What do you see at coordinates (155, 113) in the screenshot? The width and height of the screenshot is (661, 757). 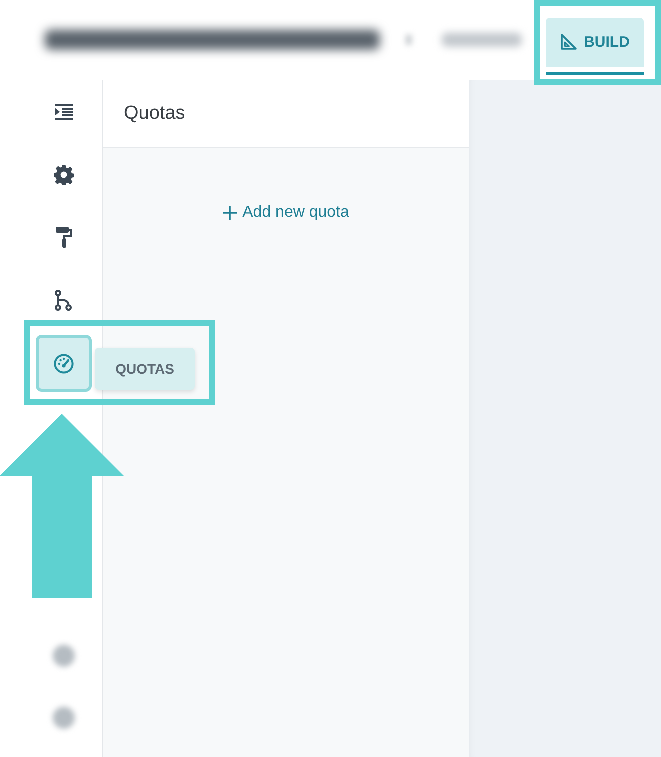 I see `panel-title: Quotas` at bounding box center [155, 113].